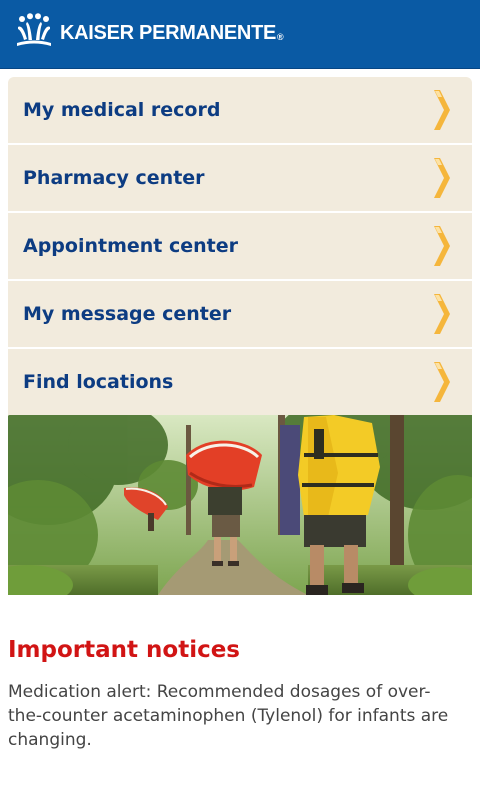  Describe the element at coordinates (131, 246) in the screenshot. I see `menu-item-label: Appointment center` at that location.